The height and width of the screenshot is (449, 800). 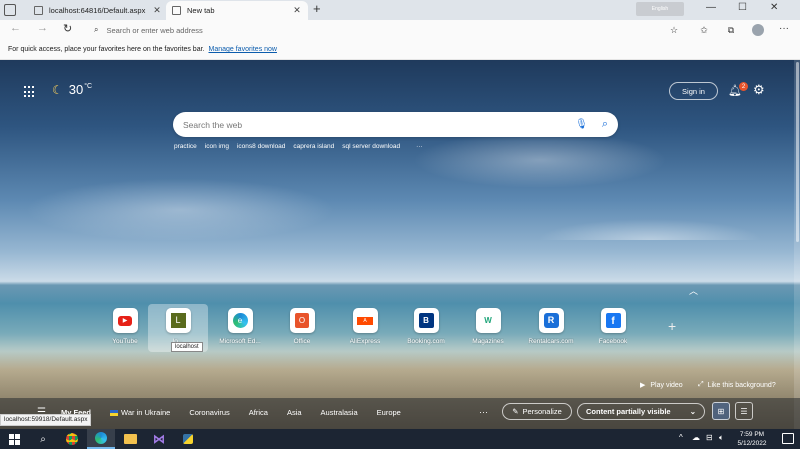 I want to click on favorites-icon: ✩, so click(x=704, y=30).